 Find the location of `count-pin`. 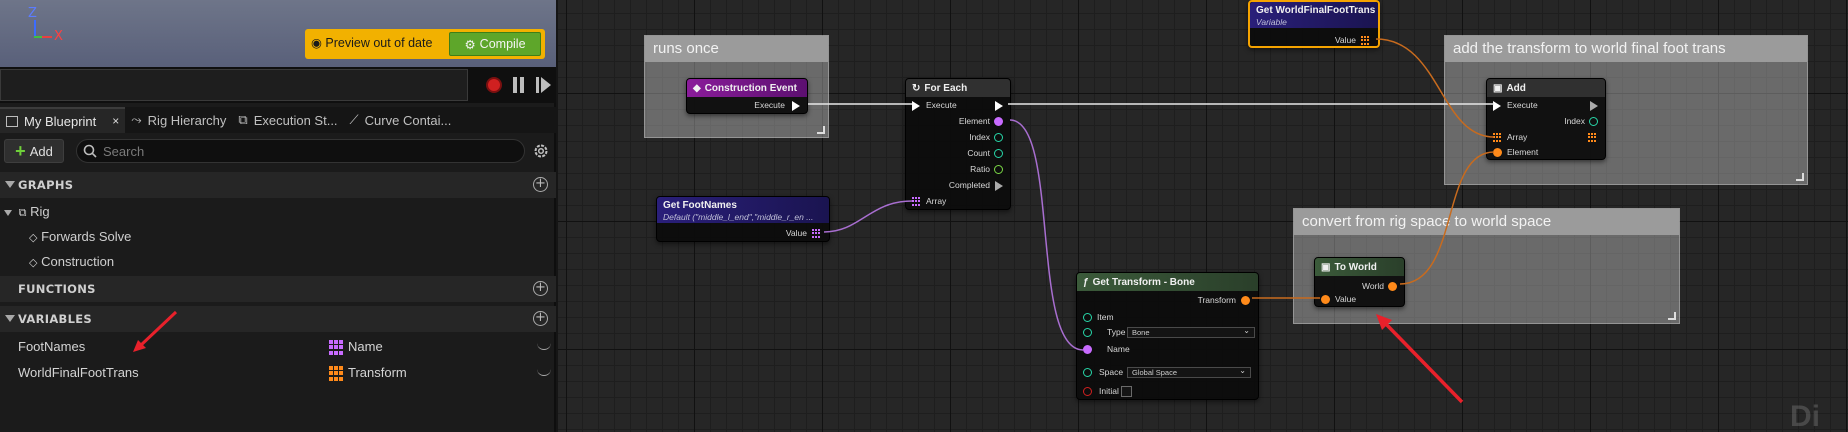

count-pin is located at coordinates (998, 153).